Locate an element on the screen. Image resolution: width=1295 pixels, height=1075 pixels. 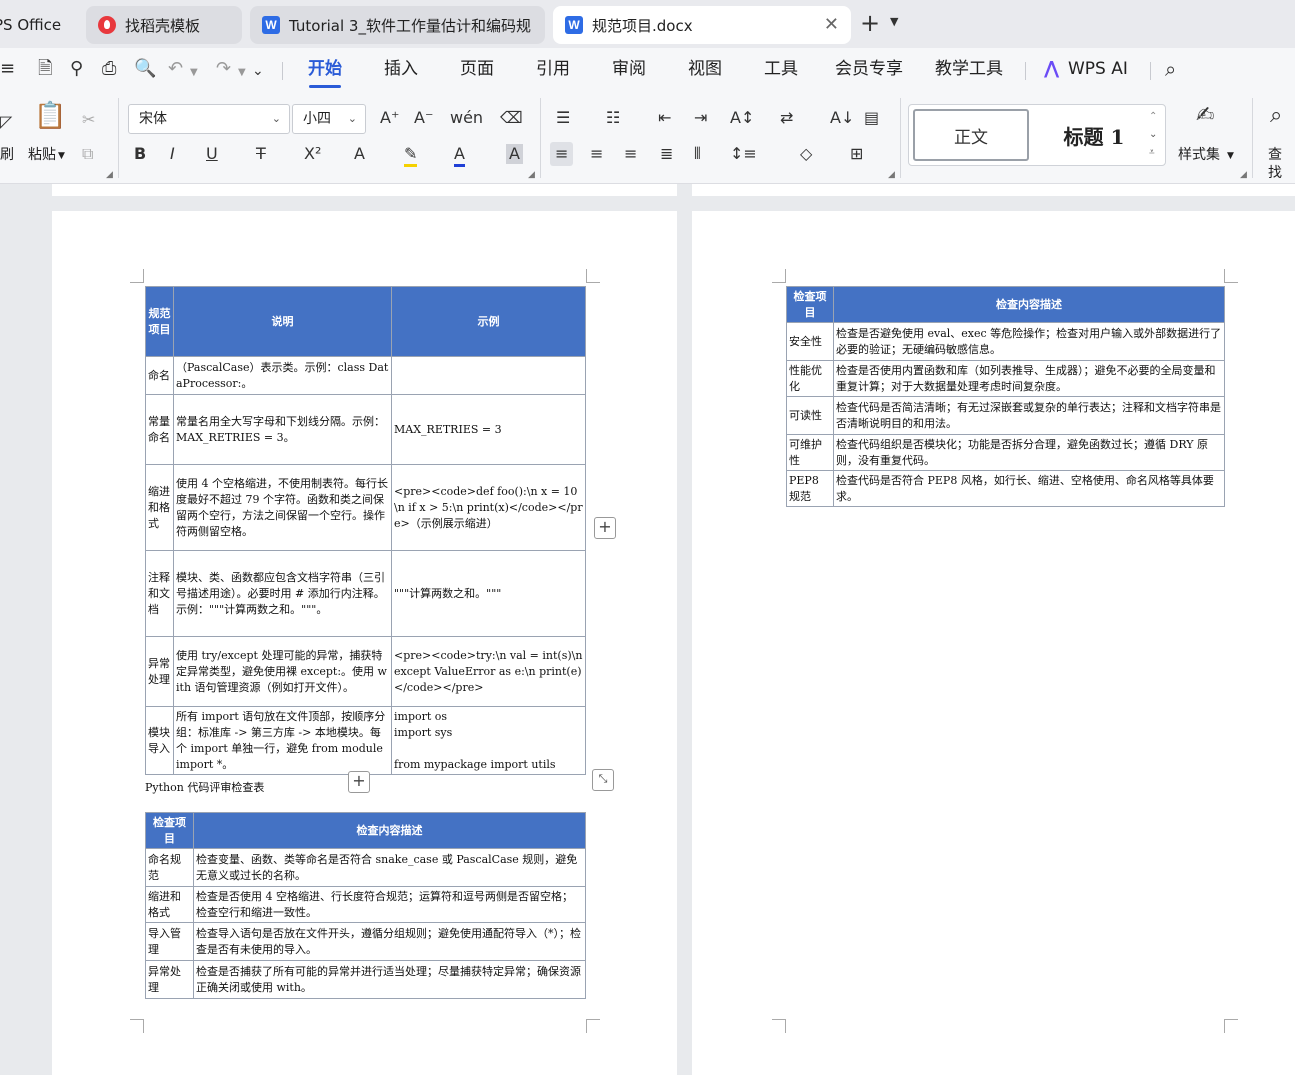
italic-icon: I is located at coordinates (172, 154).